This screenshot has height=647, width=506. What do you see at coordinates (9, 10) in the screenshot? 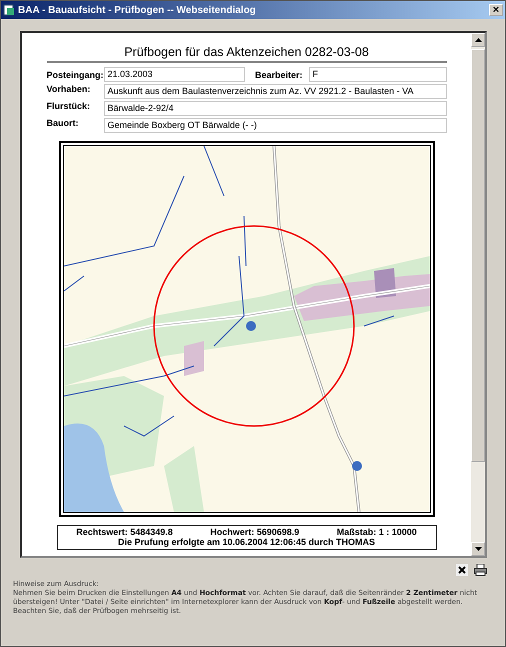
I see `app-icon` at bounding box center [9, 10].